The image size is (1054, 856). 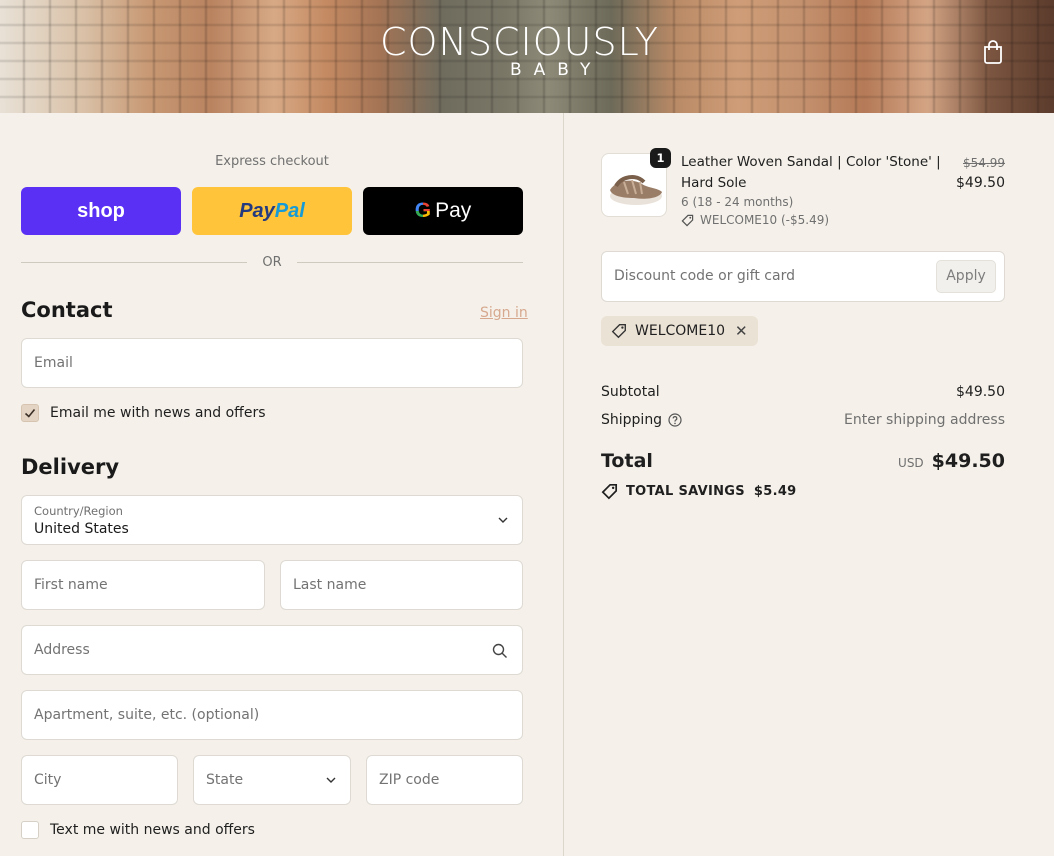 I want to click on header-banner: CONSCIOUSLY BABY, so click(x=527, y=56).